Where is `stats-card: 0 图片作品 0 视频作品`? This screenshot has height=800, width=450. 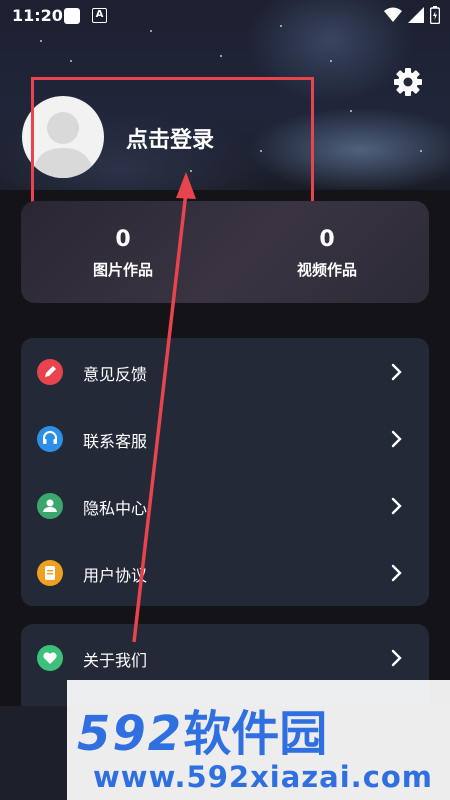 stats-card: 0 图片作品 0 视频作品 is located at coordinates (225, 252).